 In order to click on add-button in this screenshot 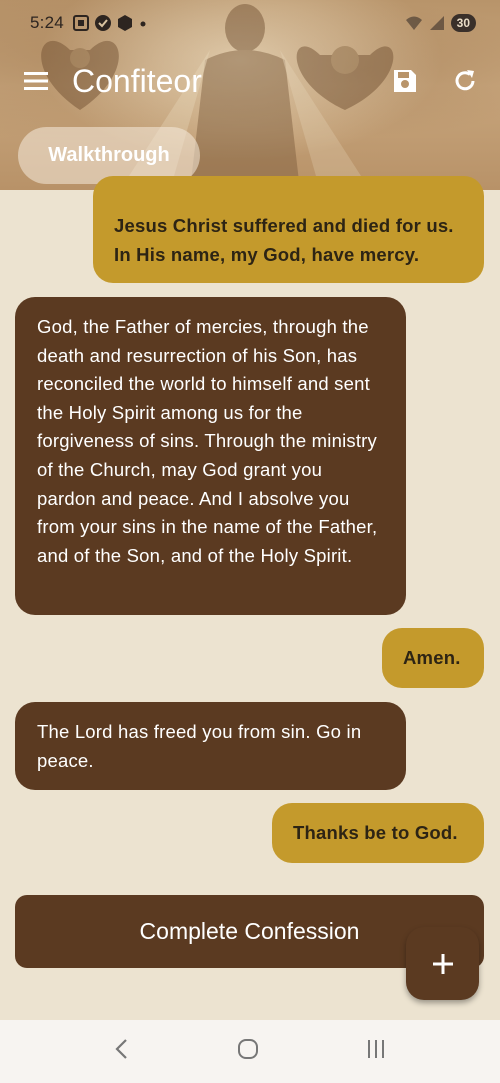, I will do `click(442, 963)`.